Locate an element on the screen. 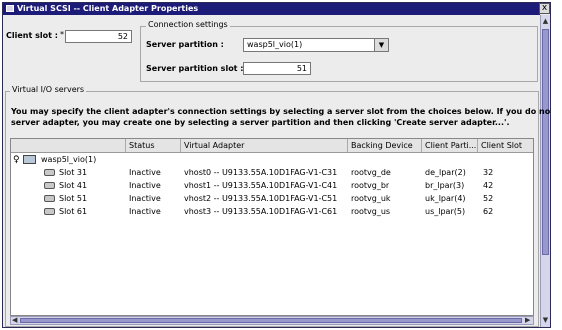 This screenshot has width=562, height=330. scroll-left-icon: ◀ is located at coordinates (14, 320).